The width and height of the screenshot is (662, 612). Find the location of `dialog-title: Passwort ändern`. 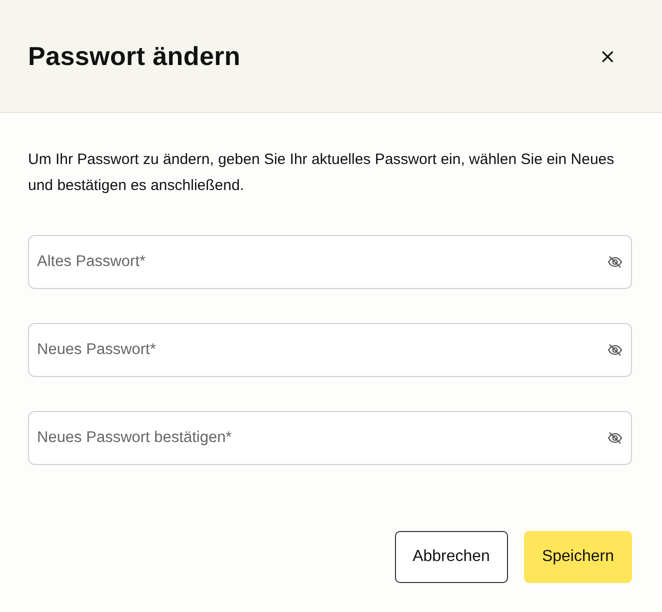

dialog-title: Passwort ändern is located at coordinates (134, 56).